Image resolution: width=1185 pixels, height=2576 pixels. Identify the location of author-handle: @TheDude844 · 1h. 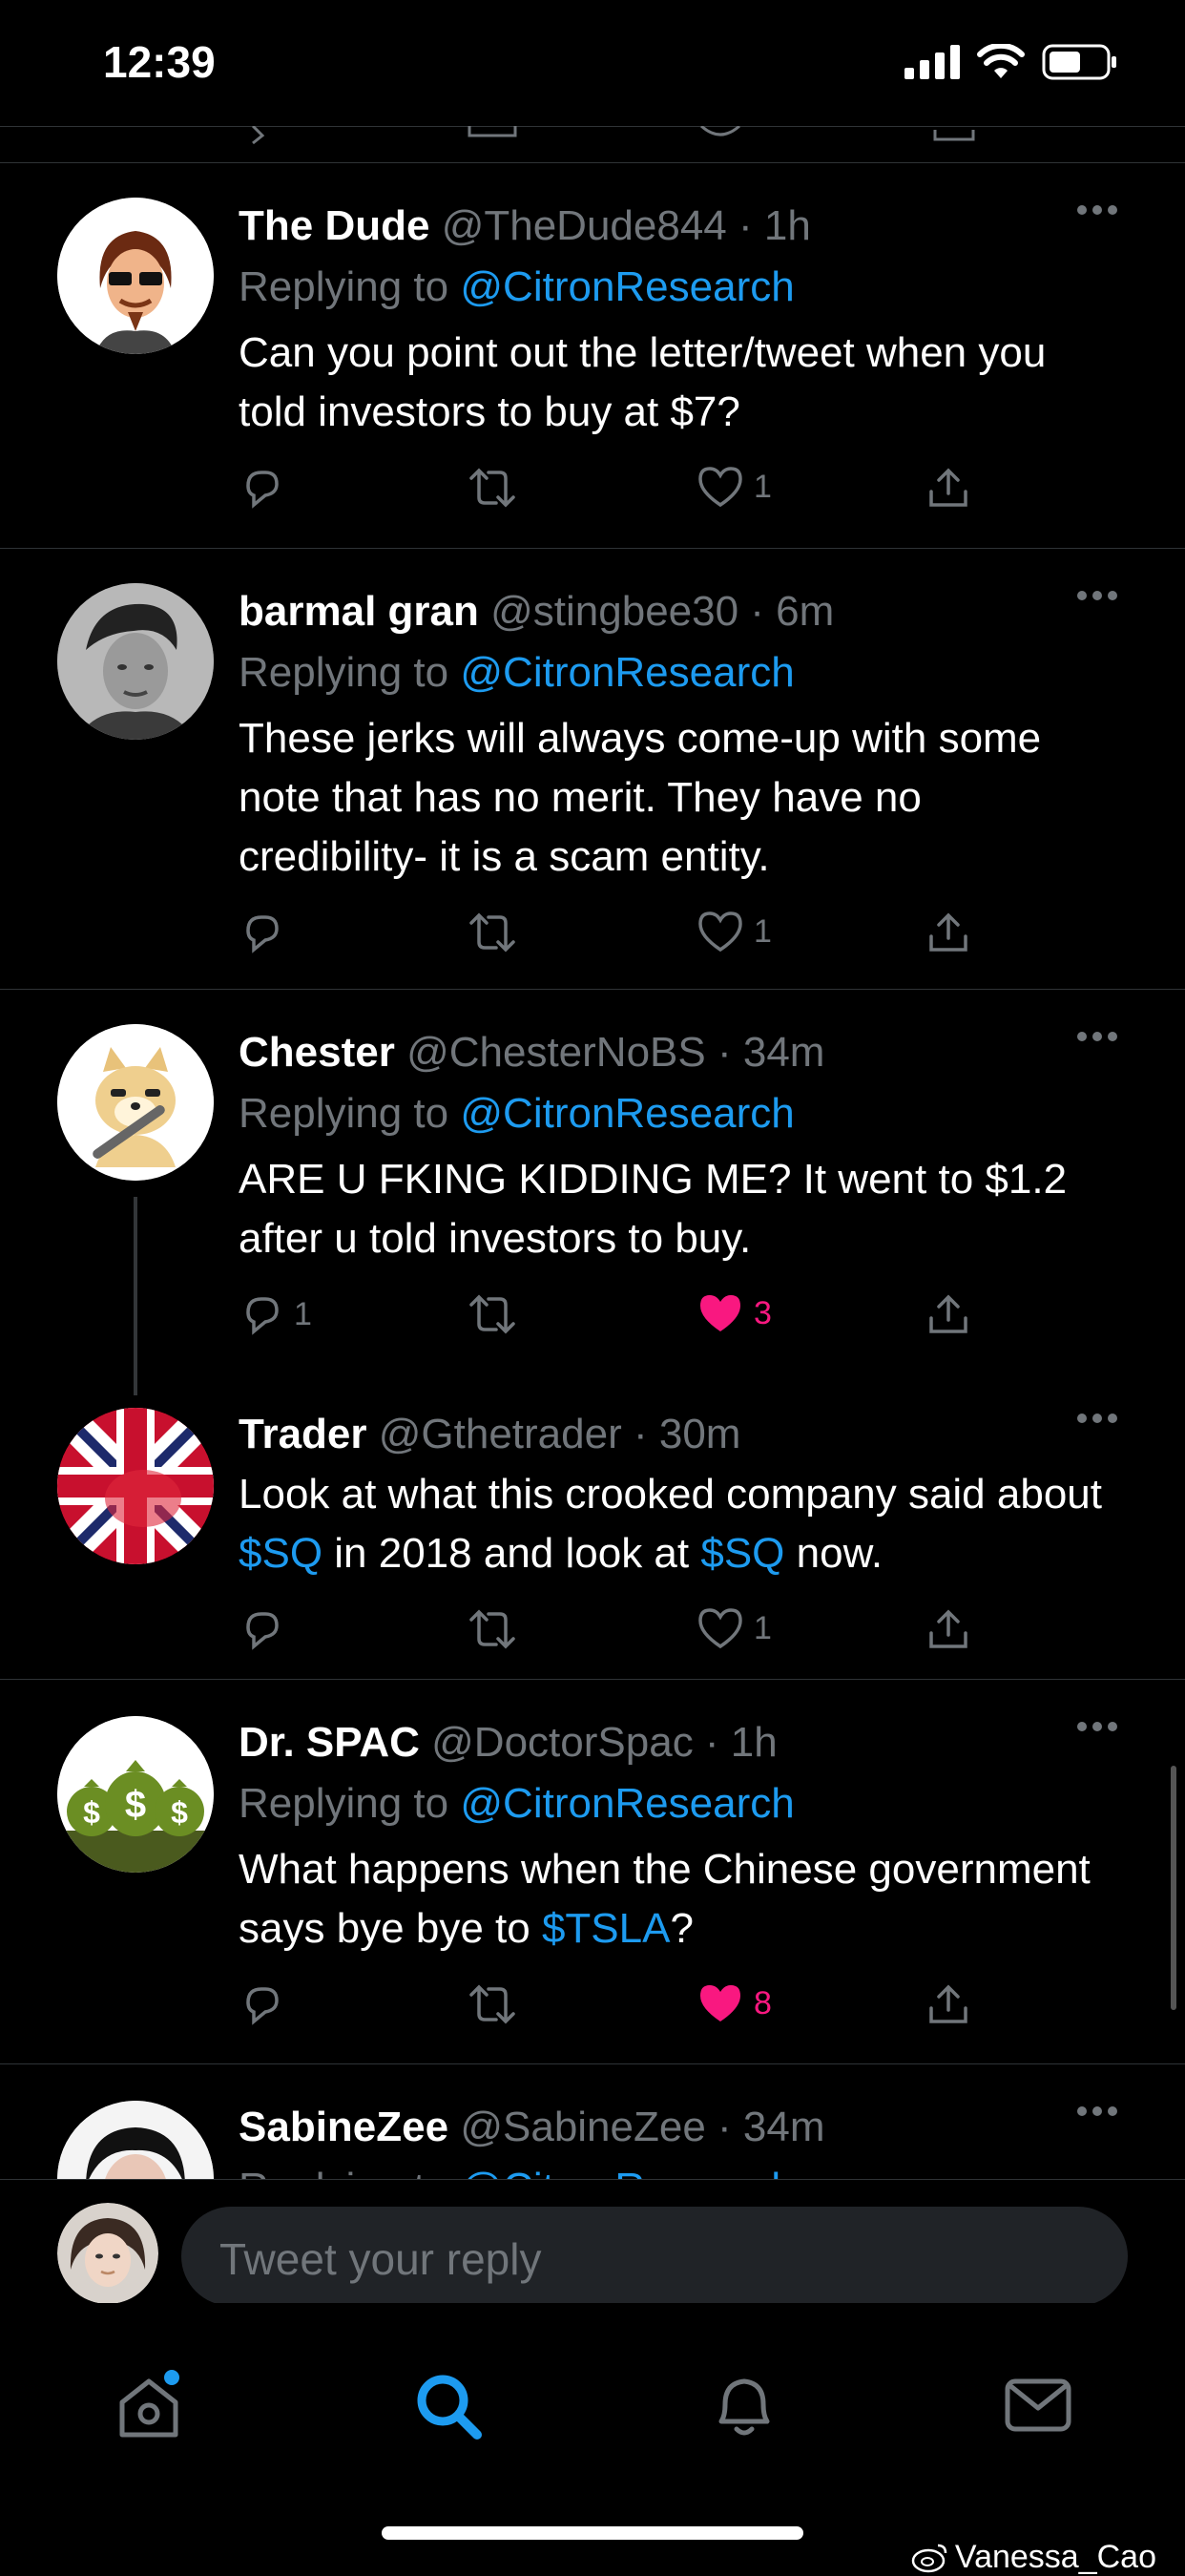
(626, 225).